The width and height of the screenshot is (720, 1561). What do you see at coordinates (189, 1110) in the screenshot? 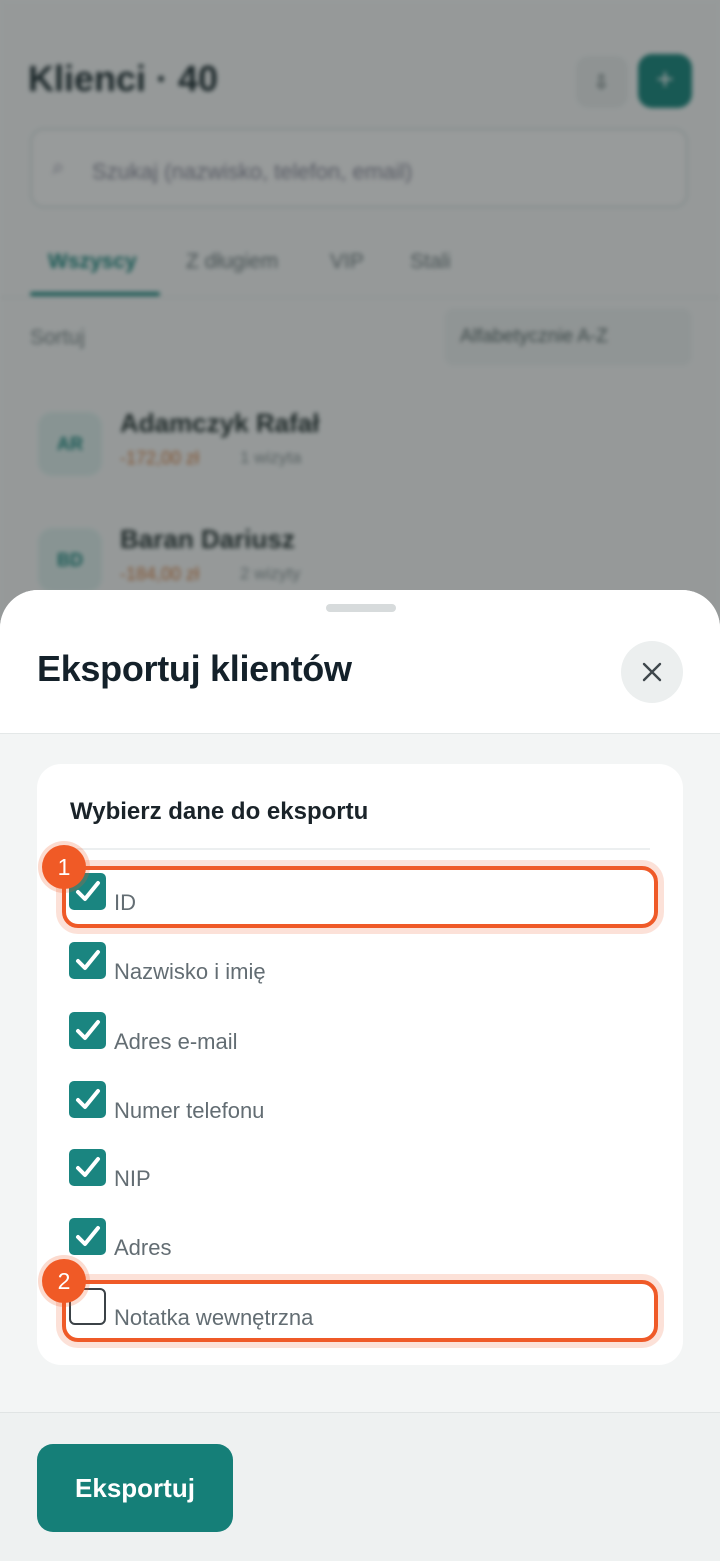
I see `option-label: Numer telefonu` at bounding box center [189, 1110].